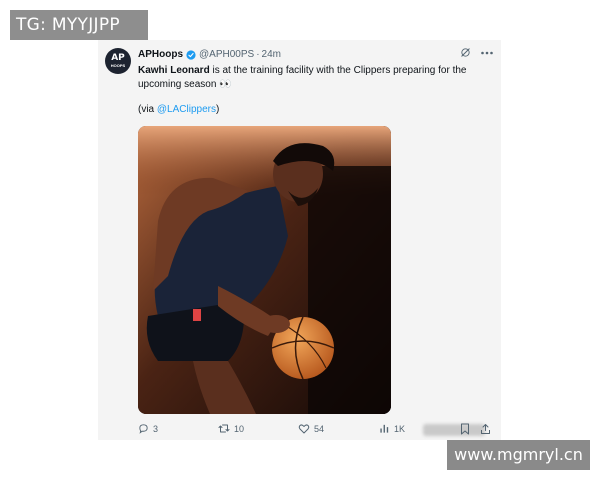 This screenshot has height=480, width=600. Describe the element at coordinates (304, 429) in the screenshot. I see `heart-icon` at that location.